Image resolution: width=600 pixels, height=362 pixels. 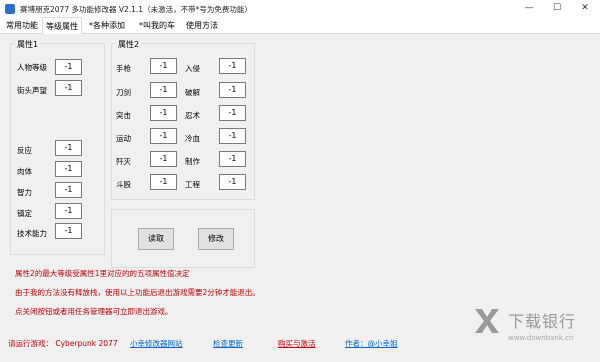 What do you see at coordinates (232, 136) in the screenshot?
I see `skill-cold-blood-input: -1` at bounding box center [232, 136].